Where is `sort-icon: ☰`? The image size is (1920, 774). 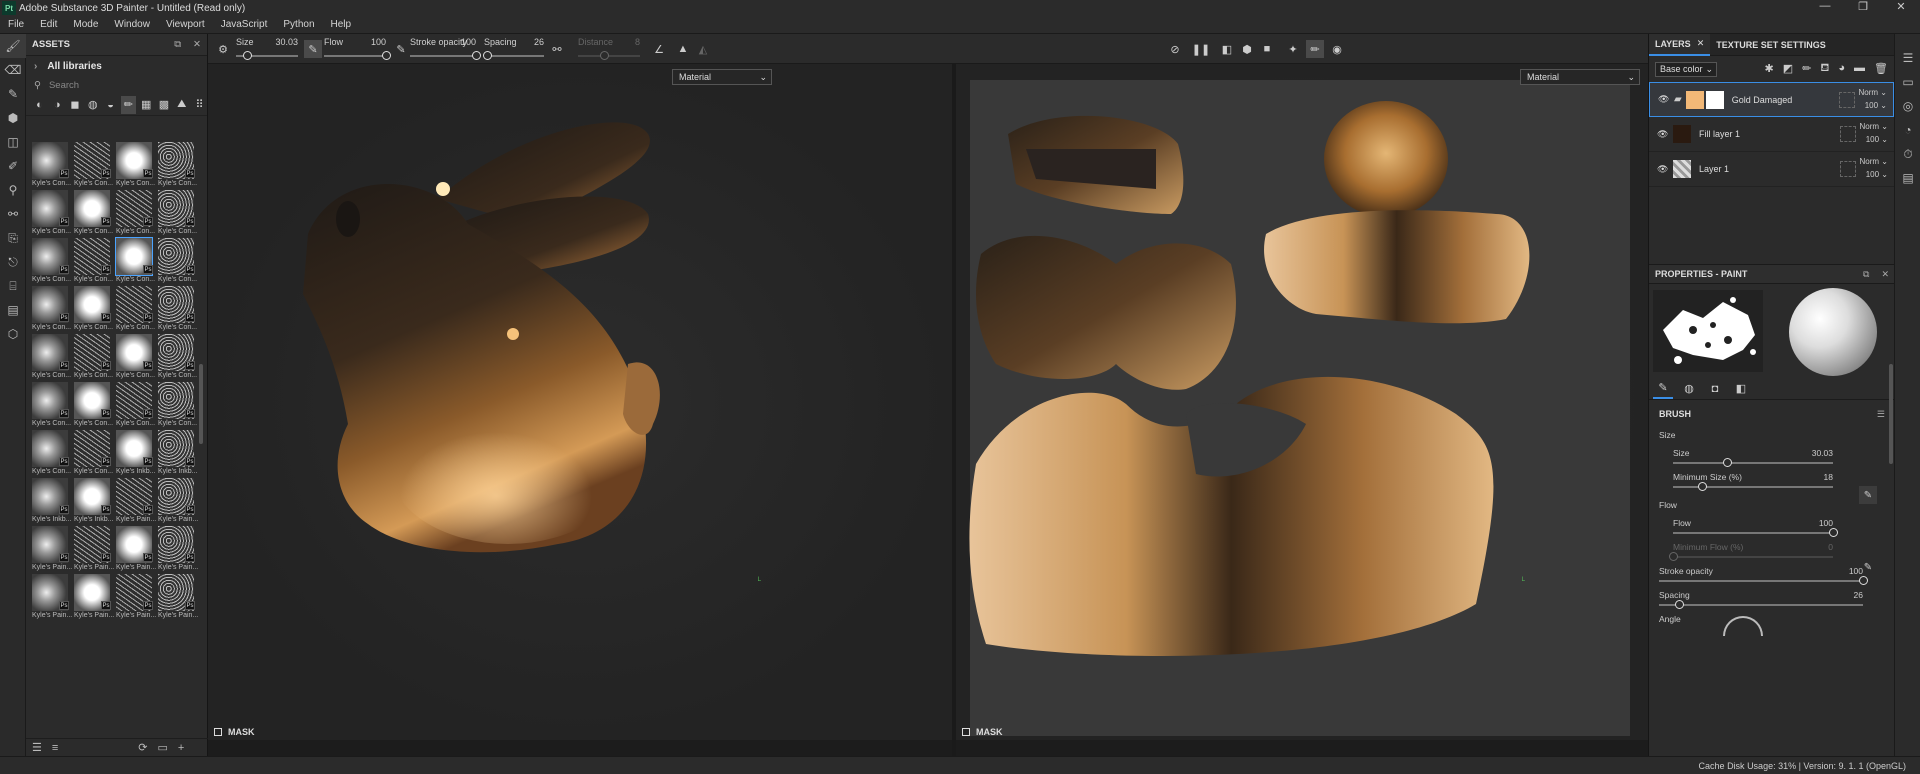 sort-icon: ☰ is located at coordinates (37, 747).